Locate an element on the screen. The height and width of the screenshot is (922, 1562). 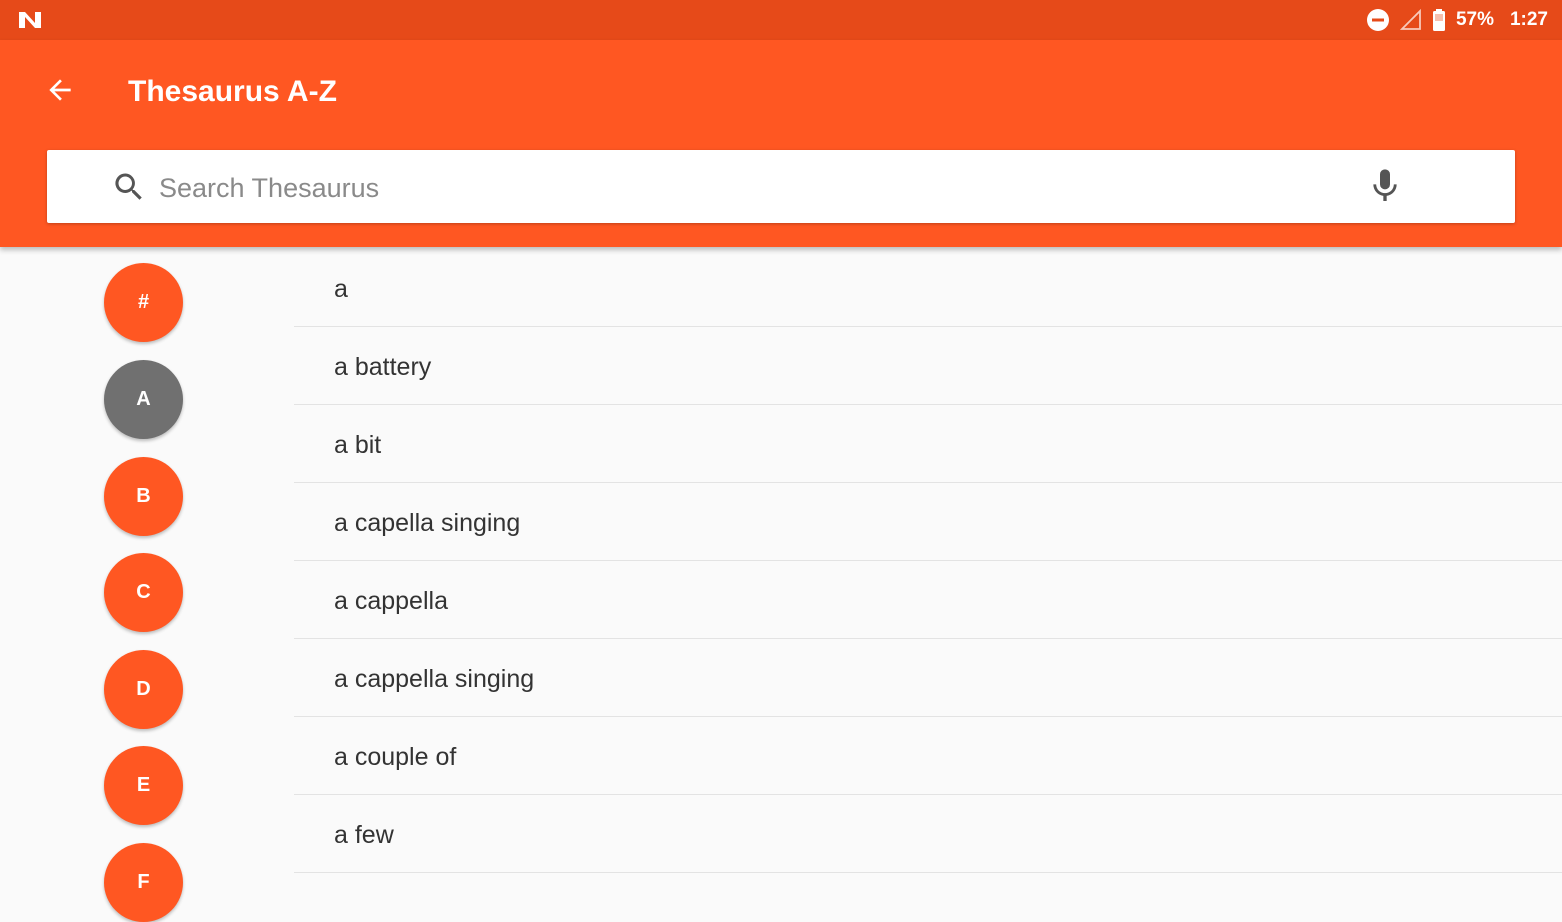
index-letter-label: B is located at coordinates (143, 496).